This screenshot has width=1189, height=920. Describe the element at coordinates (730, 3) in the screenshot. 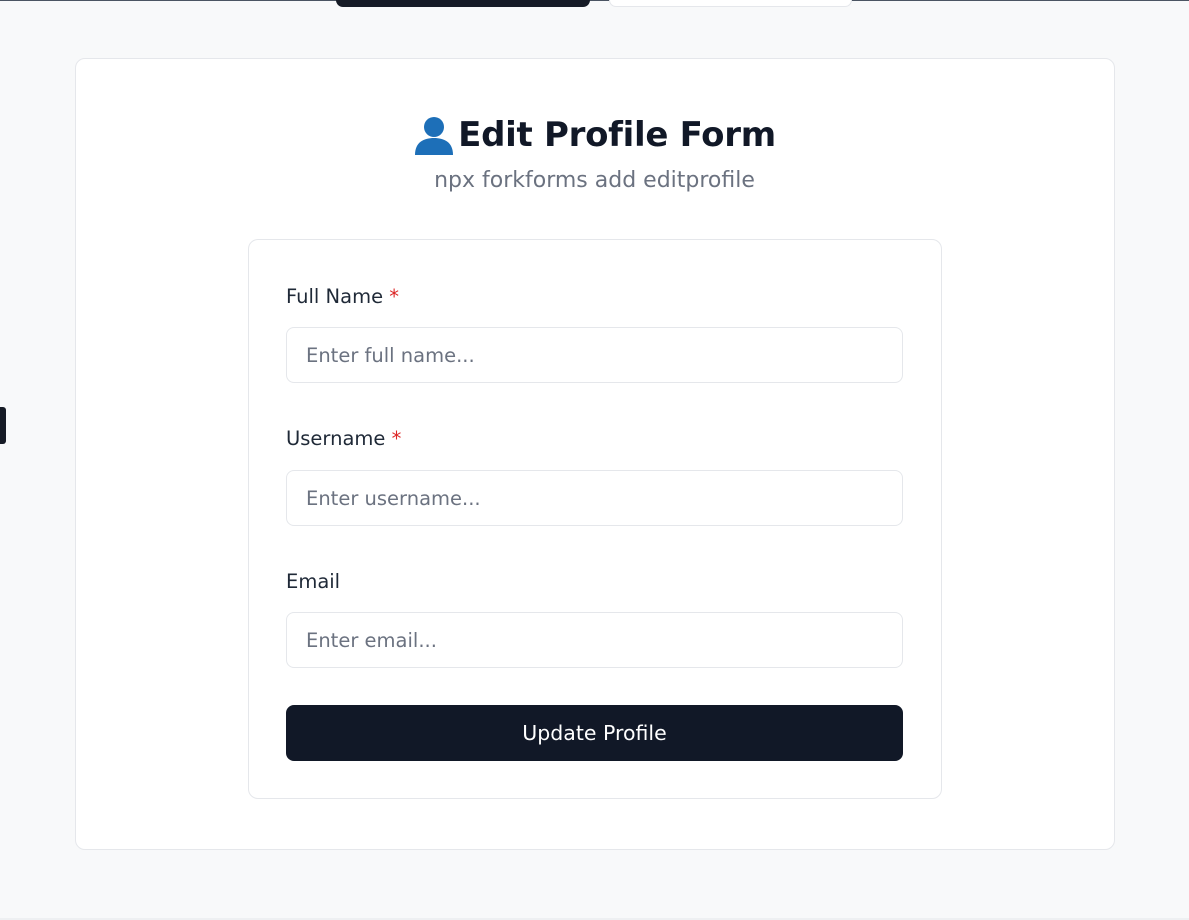

I see `top-tab-secondary` at that location.